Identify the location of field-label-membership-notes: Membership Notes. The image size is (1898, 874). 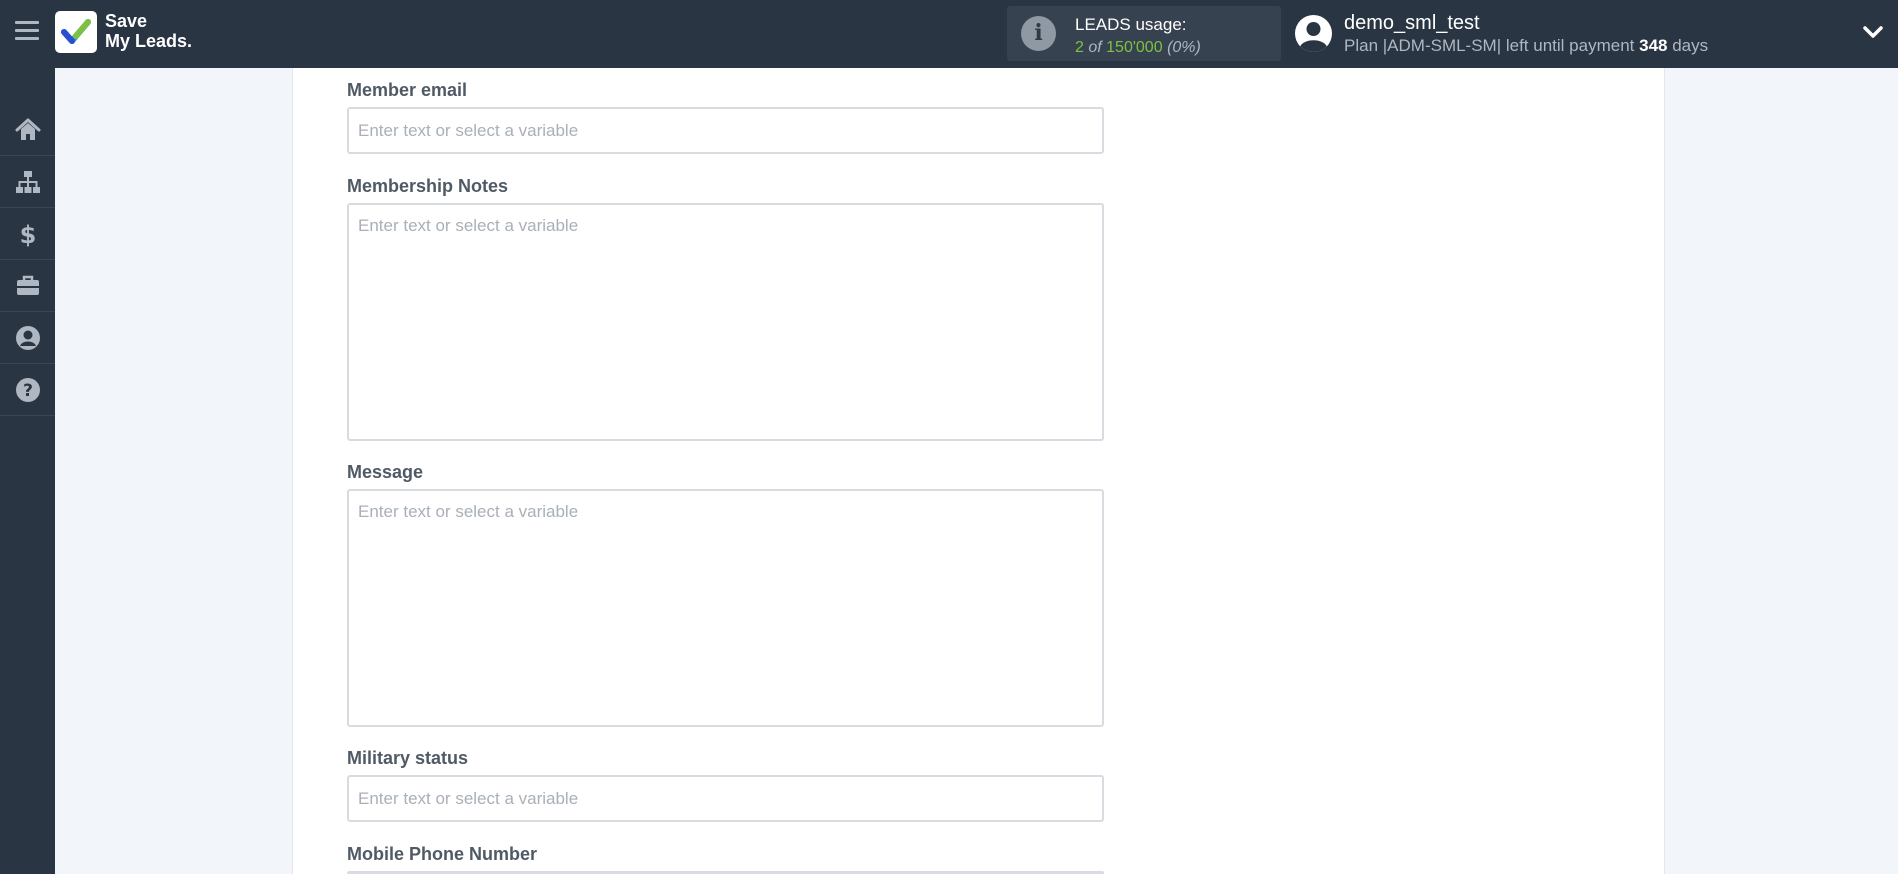
(428, 186).